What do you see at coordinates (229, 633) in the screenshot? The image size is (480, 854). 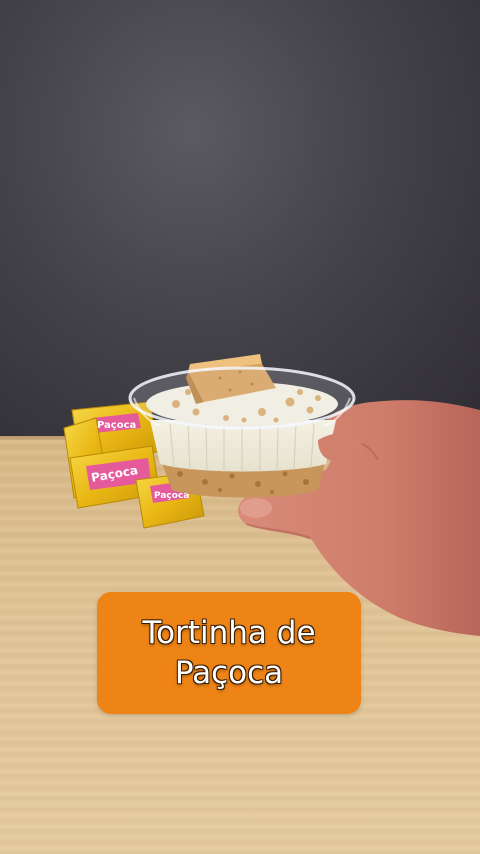 I see `caption-line-1: Tortinha de` at bounding box center [229, 633].